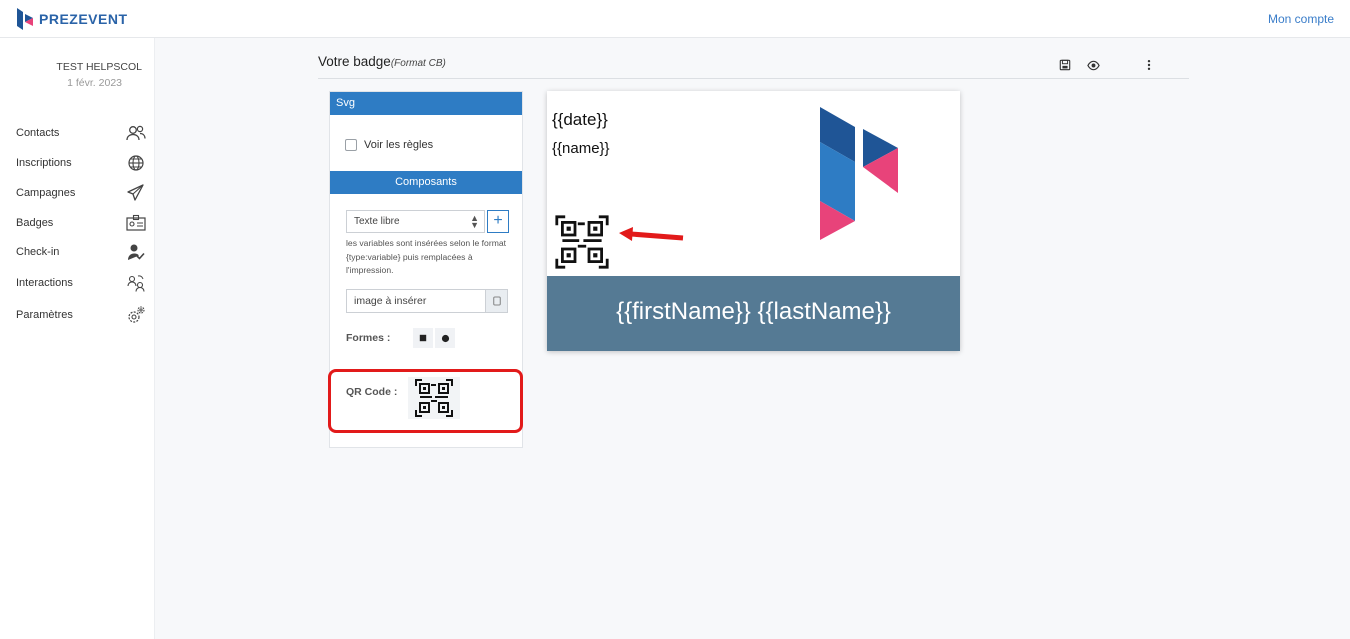 The height and width of the screenshot is (639, 1350). What do you see at coordinates (35, 223) in the screenshot?
I see `sidebar-item-label: Badges` at bounding box center [35, 223].